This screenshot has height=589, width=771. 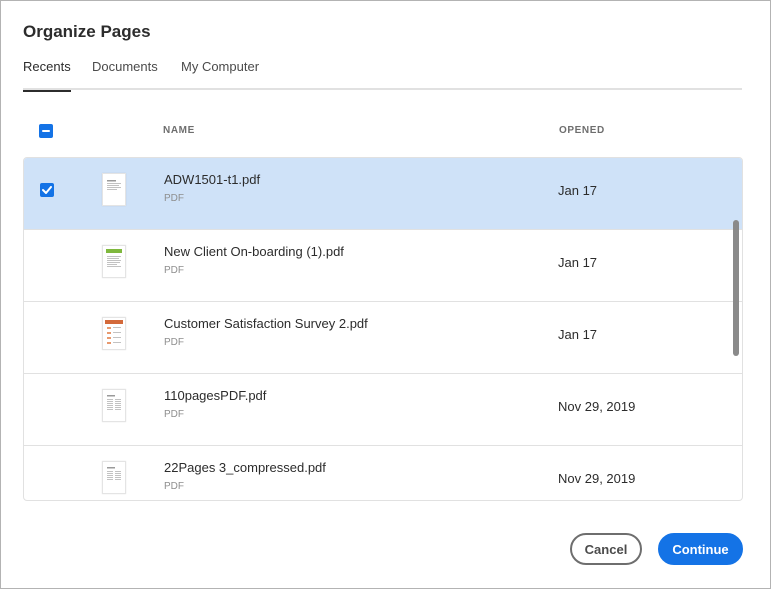 I want to click on row-checkbox, so click(x=47, y=190).